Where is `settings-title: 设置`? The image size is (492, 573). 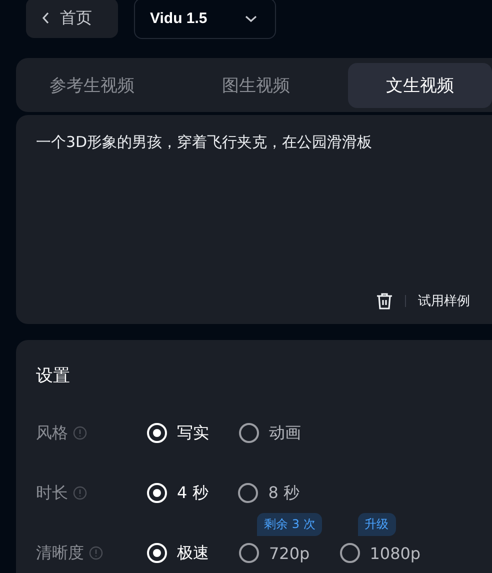
settings-title: 设置 is located at coordinates (53, 376).